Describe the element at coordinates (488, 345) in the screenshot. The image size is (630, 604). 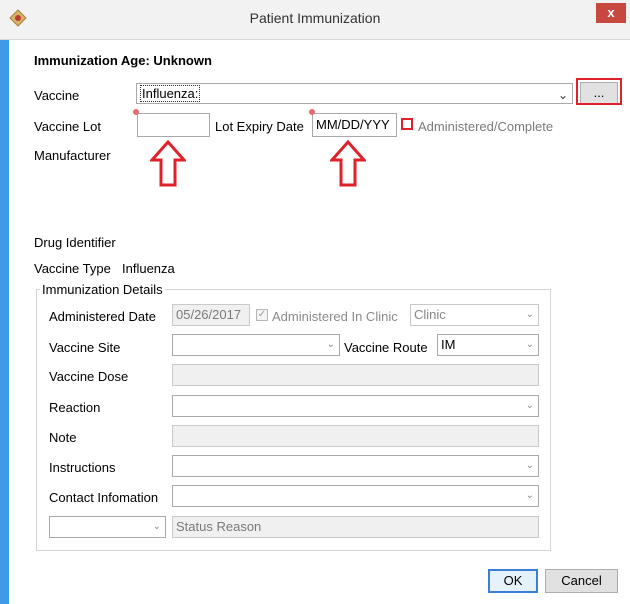
I see `vaccine-route-select: IM ⌄` at that location.